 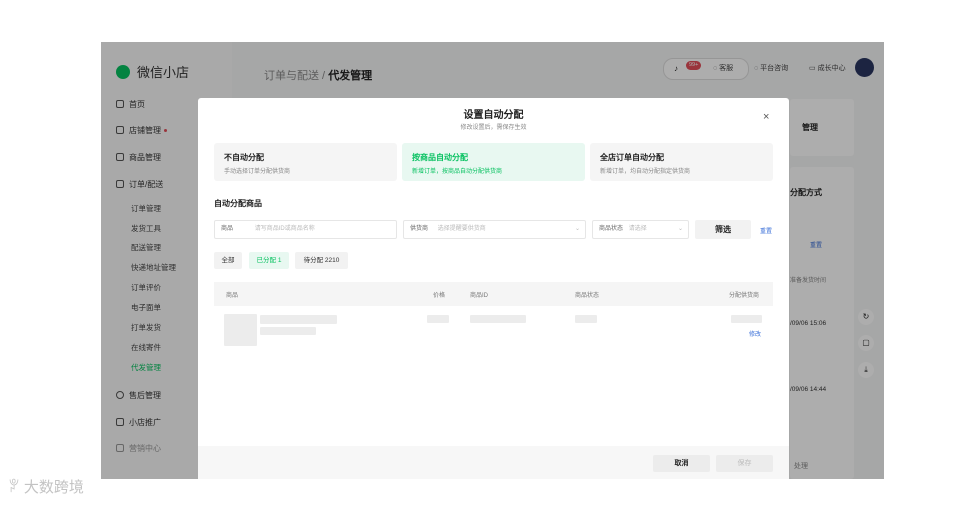 I want to click on option-no-auto: 不自动分配 手动选择订单分配供货商, so click(x=305, y=162).